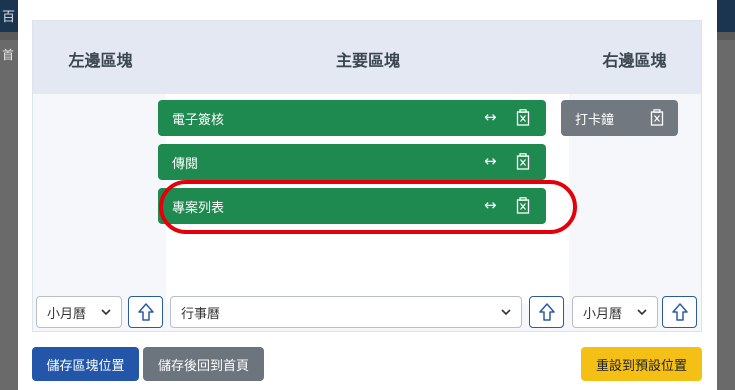  I want to click on right-column-title: 右邊區塊, so click(634, 60).